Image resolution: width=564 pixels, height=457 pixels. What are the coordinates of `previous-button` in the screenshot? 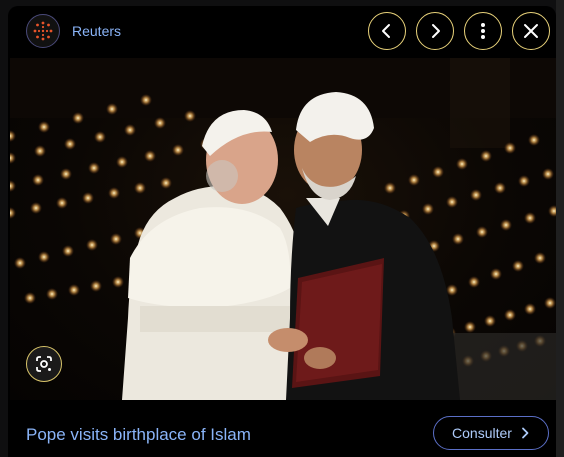 It's located at (387, 31).